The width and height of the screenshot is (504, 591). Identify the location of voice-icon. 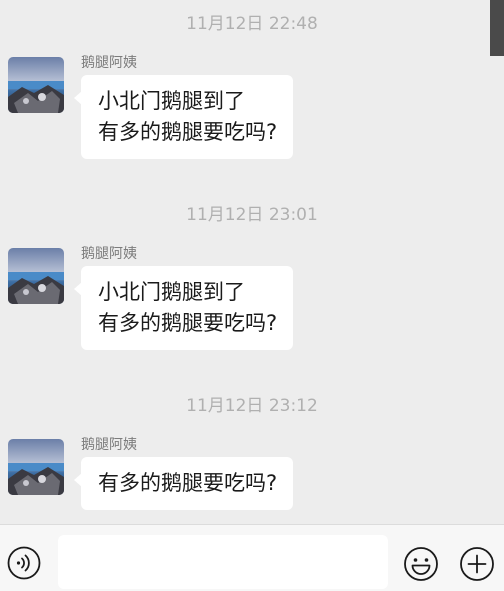
(24, 563).